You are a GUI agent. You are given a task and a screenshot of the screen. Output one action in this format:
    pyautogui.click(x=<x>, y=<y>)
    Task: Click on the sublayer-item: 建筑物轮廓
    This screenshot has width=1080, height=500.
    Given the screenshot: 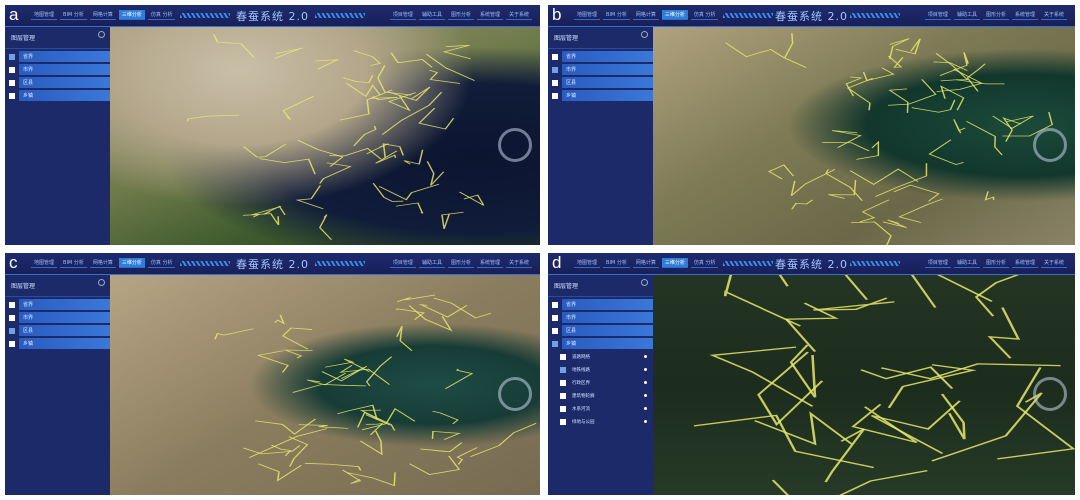 What is the action you would take?
    pyautogui.click(x=603, y=395)
    